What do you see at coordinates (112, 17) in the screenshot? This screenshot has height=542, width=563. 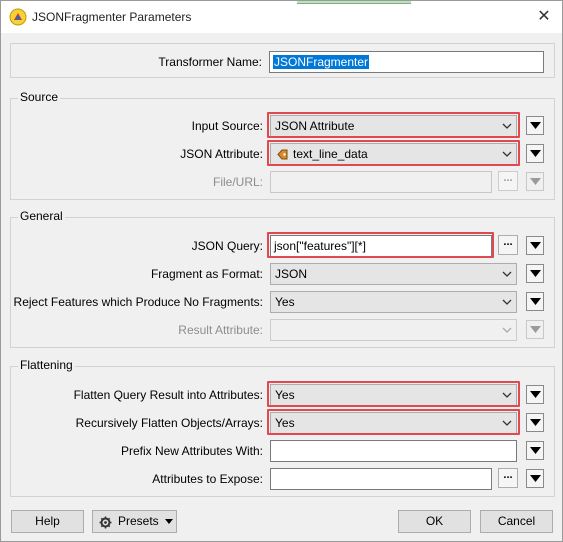 I see `window-title: JSONFragmenter Parameters` at bounding box center [112, 17].